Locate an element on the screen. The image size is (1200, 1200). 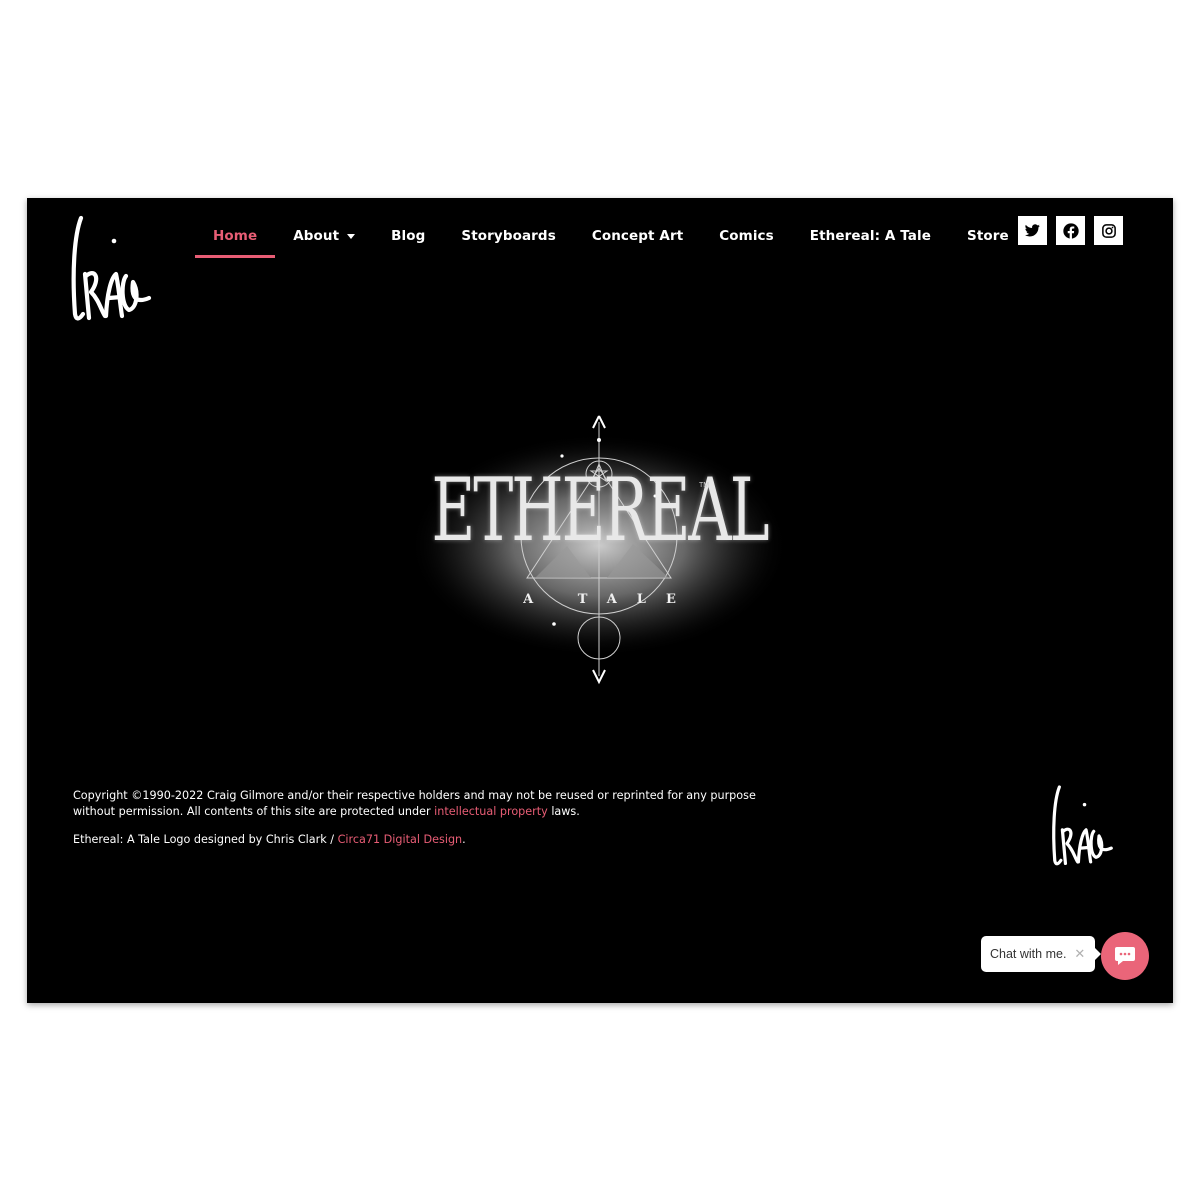
chat-prompt: Chat with me. ✕ is located at coordinates (1041, 954).